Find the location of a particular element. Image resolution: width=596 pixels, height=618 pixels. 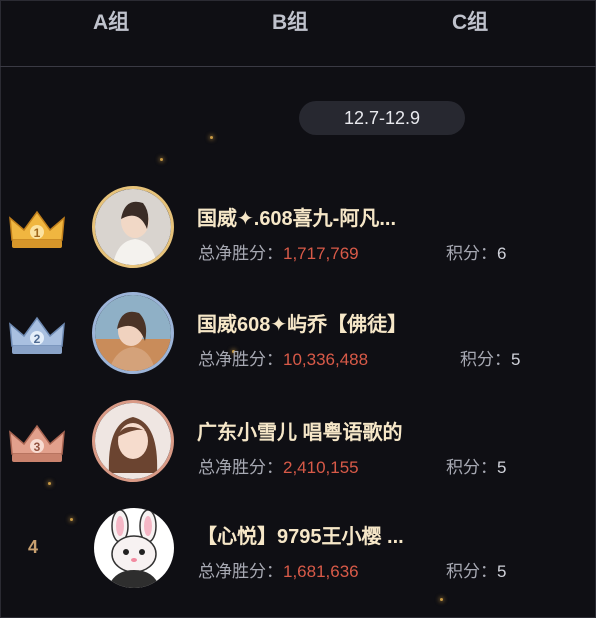

bronze-crown-icon: 3 is located at coordinates (37, 443).